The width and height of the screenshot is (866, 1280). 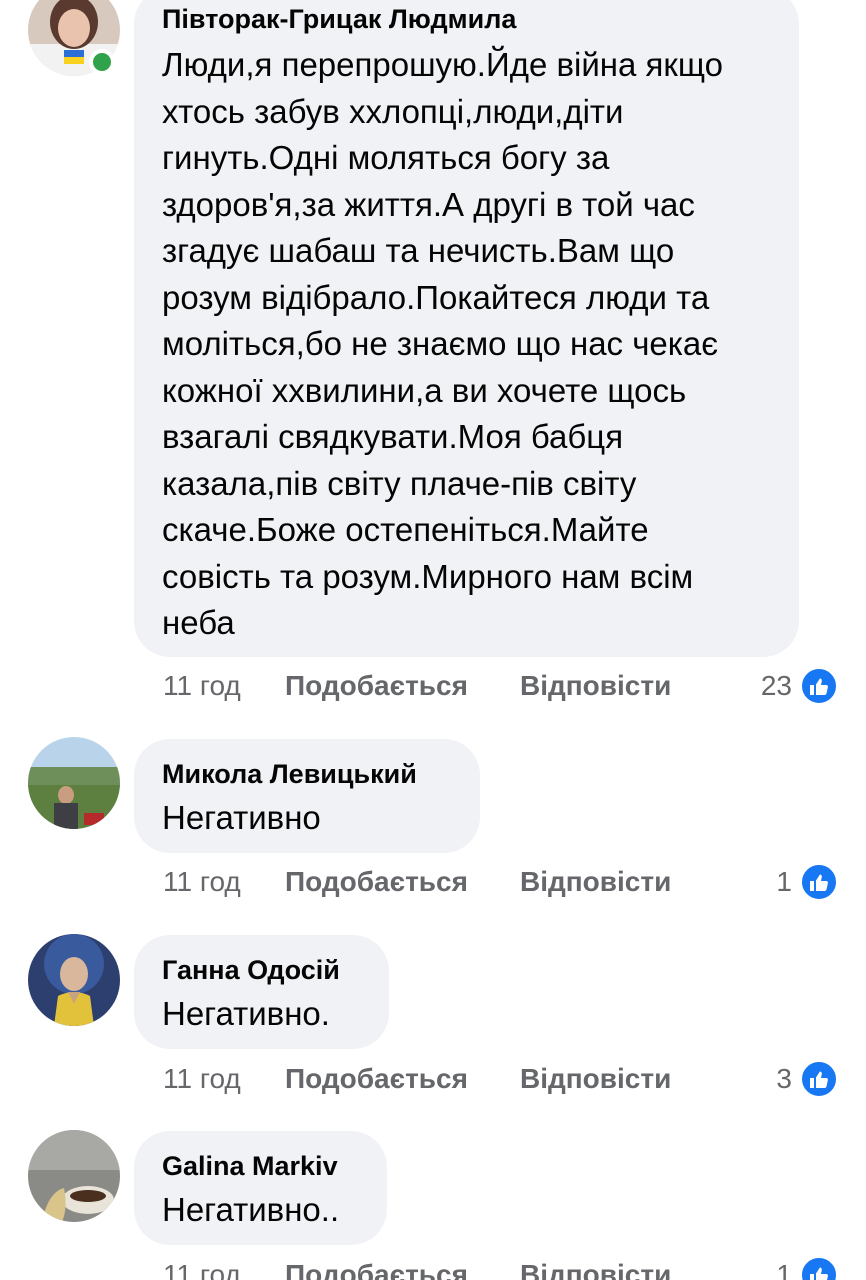 I want to click on comment-text-line: гинуть.Одні моляться богу за, so click(x=386, y=157).